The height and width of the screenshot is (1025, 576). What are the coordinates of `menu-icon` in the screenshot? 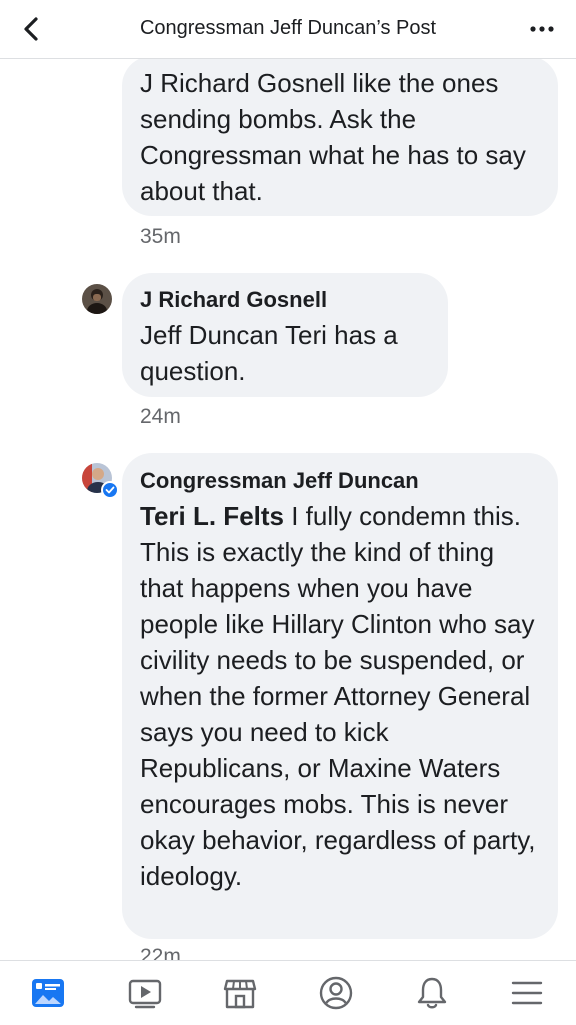 It's located at (527, 993).